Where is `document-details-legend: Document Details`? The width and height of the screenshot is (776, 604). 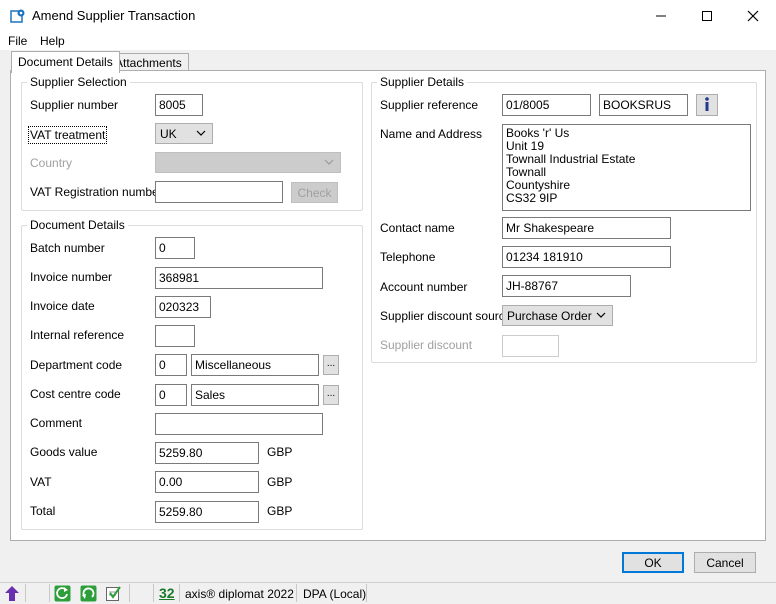
document-details-legend: Document Details is located at coordinates (77, 225).